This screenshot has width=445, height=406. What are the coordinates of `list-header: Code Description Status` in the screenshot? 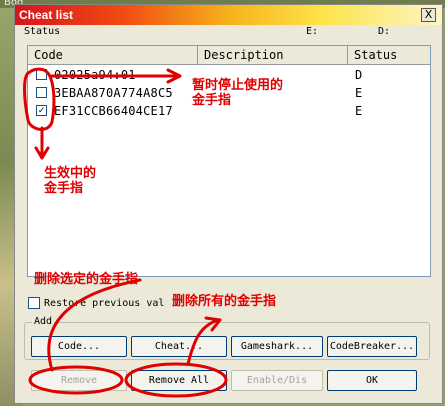 It's located at (229, 55).